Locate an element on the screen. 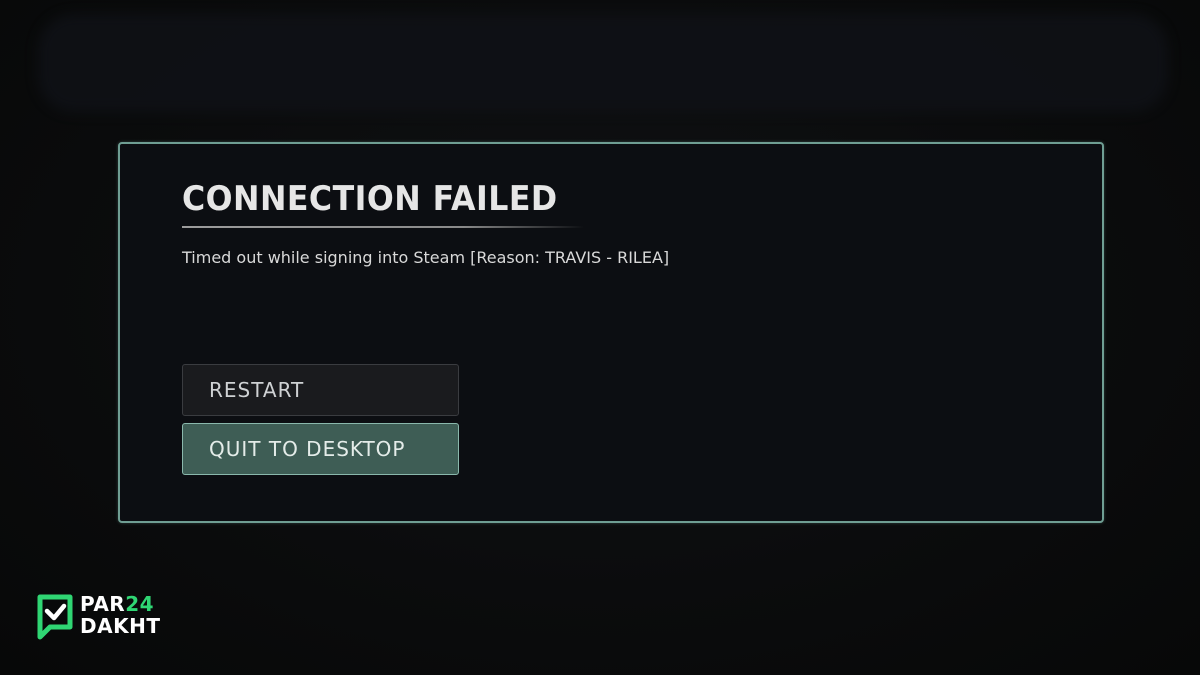 This screenshot has height=675, width=1200. title-divider is located at coordinates (383, 227).